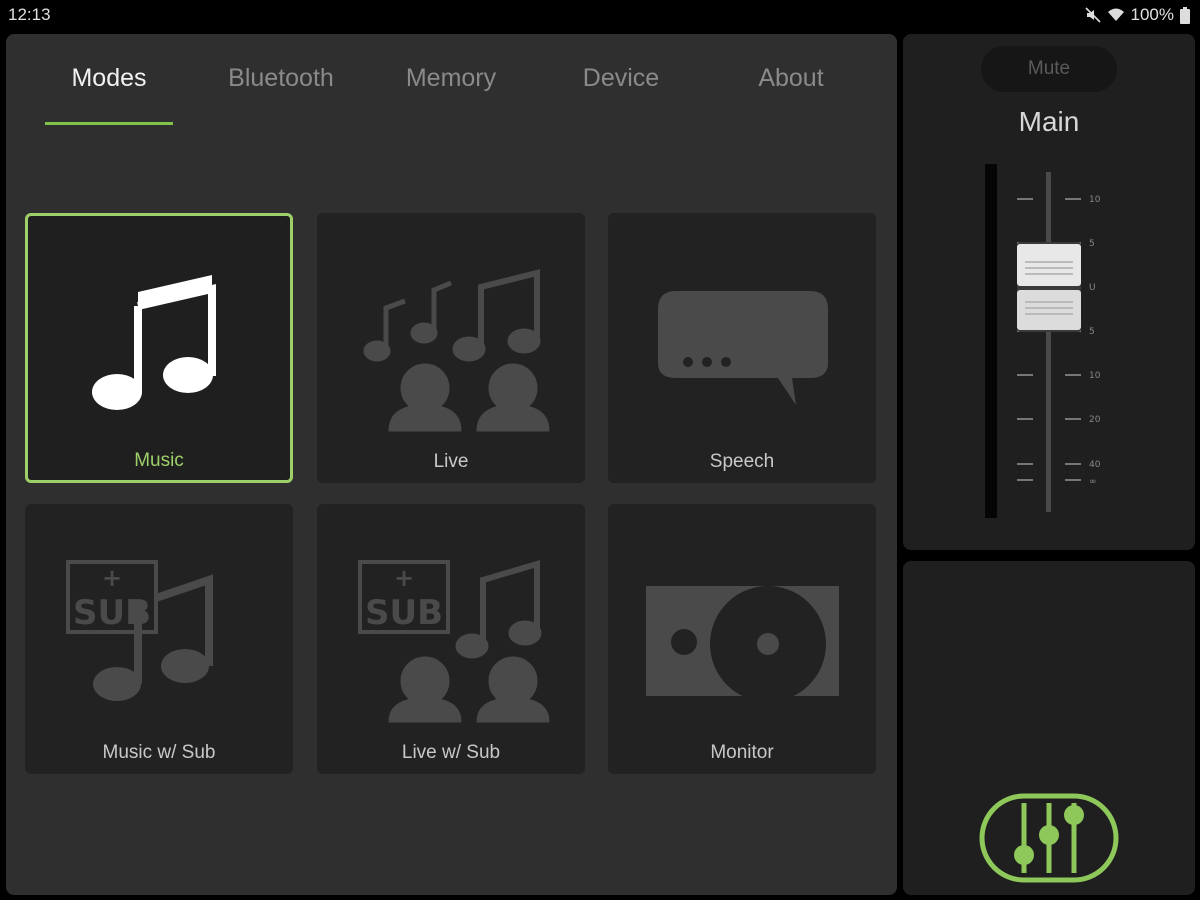 Image resolution: width=1200 pixels, height=900 pixels. Describe the element at coordinates (139, 630) in the screenshot. I see `music-sub-icon: + SUB` at that location.